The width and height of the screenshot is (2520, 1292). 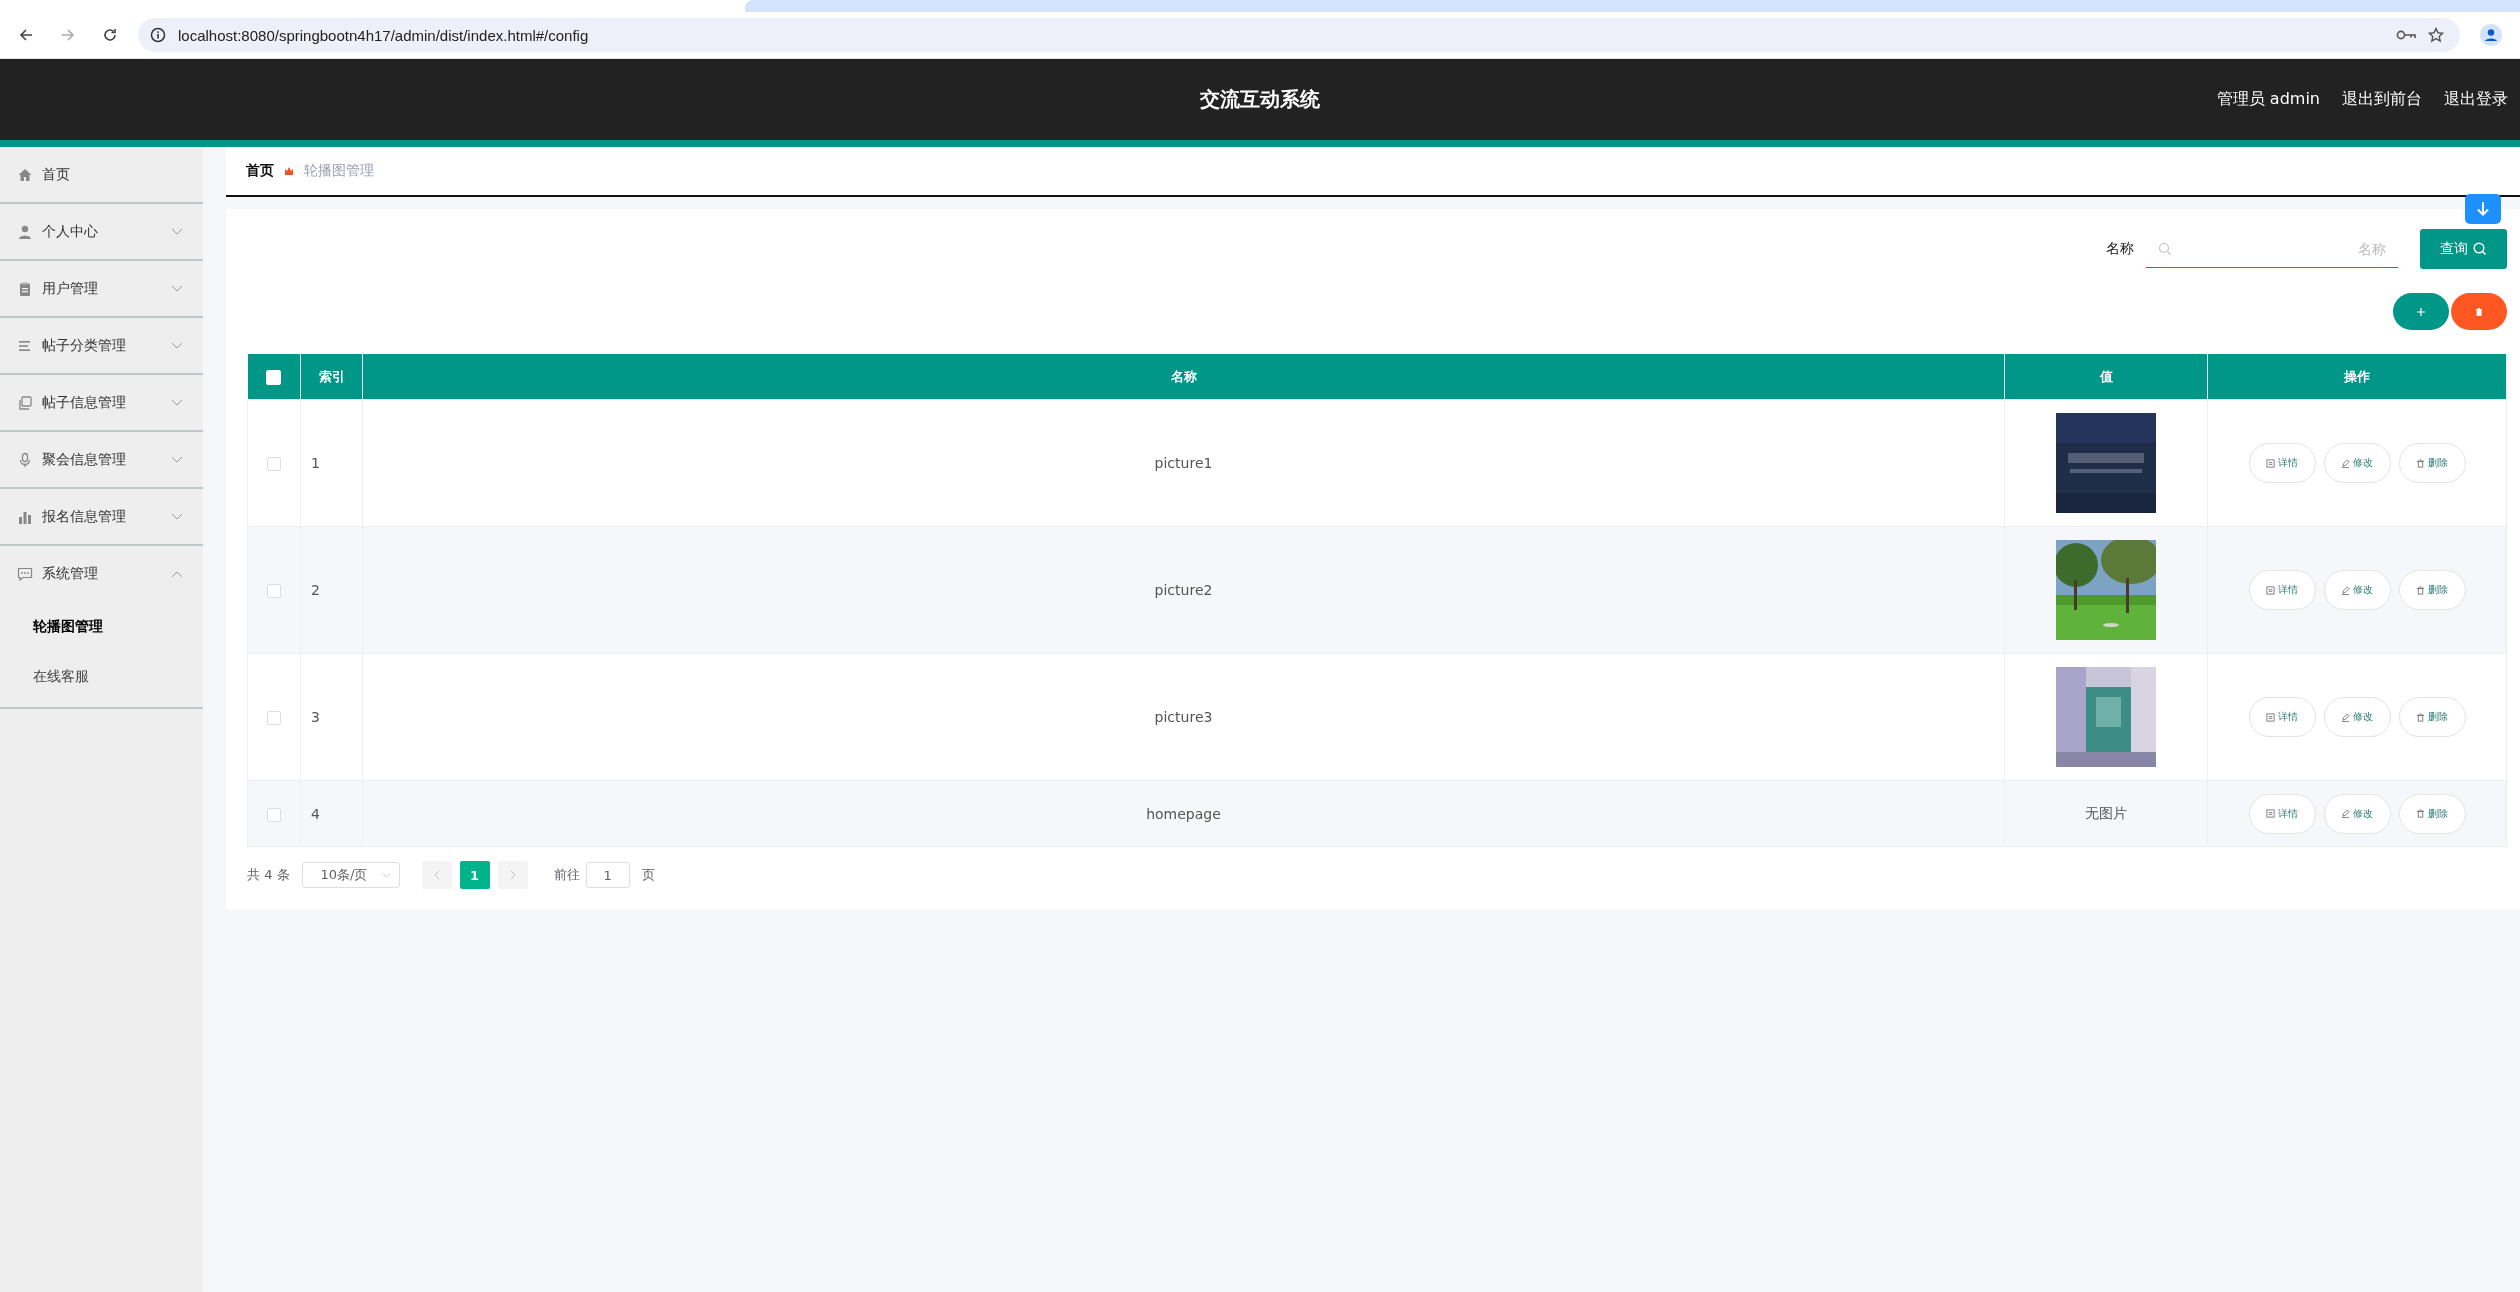 I want to click on home-icon, so click(x=25, y=174).